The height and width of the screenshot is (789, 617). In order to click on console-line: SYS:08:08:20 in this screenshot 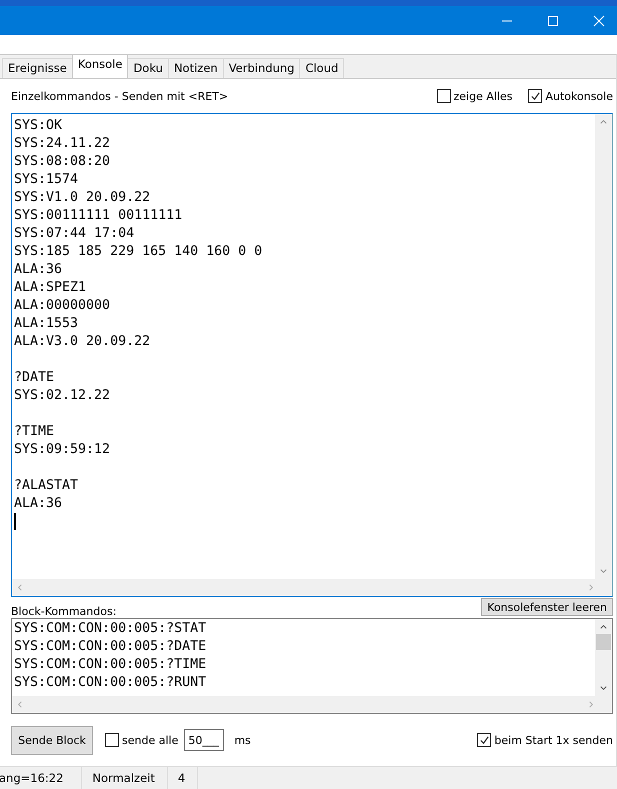, I will do `click(63, 162)`.